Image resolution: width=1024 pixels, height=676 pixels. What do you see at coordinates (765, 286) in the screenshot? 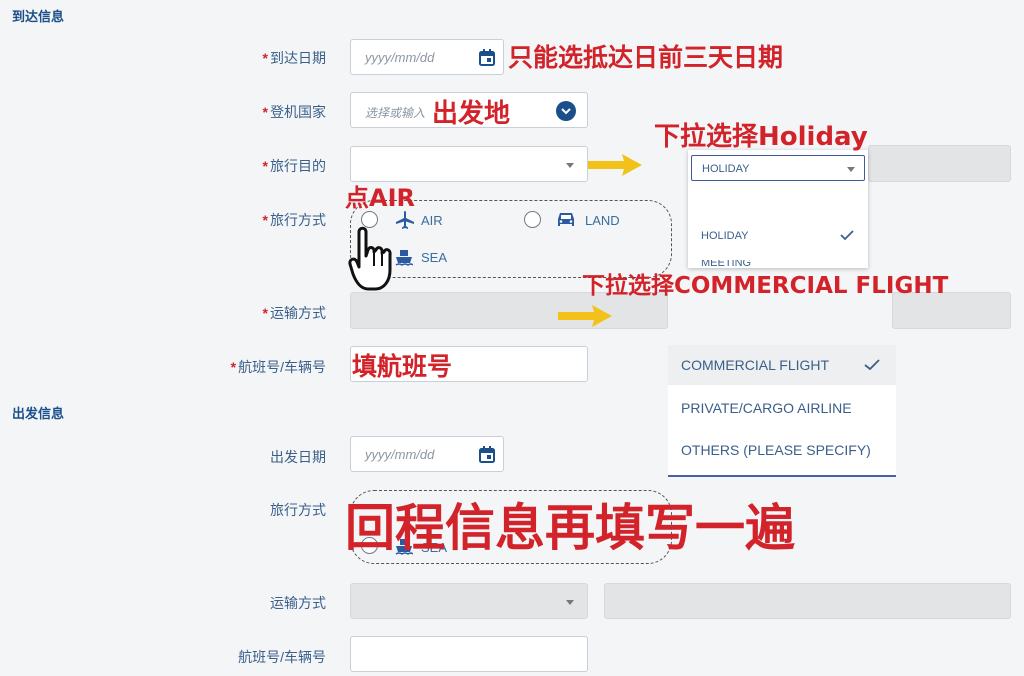
I see `annotation-transport-hint: 下拉选择COMMERCIAL FLIGHT` at bounding box center [765, 286].